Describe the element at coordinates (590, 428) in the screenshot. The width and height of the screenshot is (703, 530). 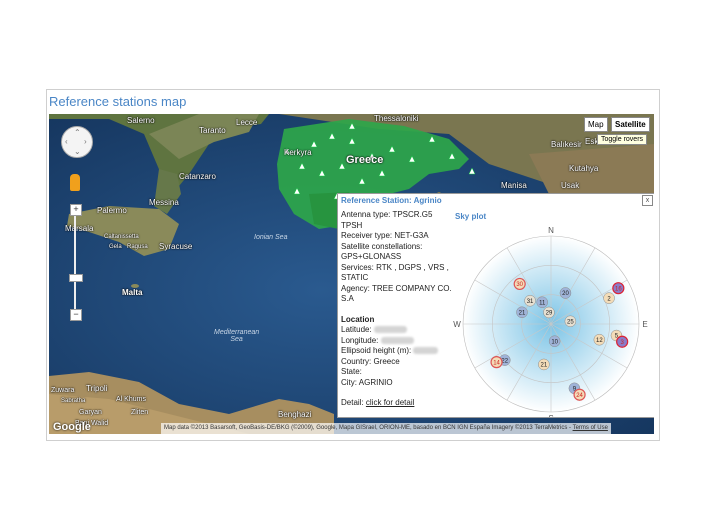
I see `terms-of-use-link: Terms of Use` at that location.